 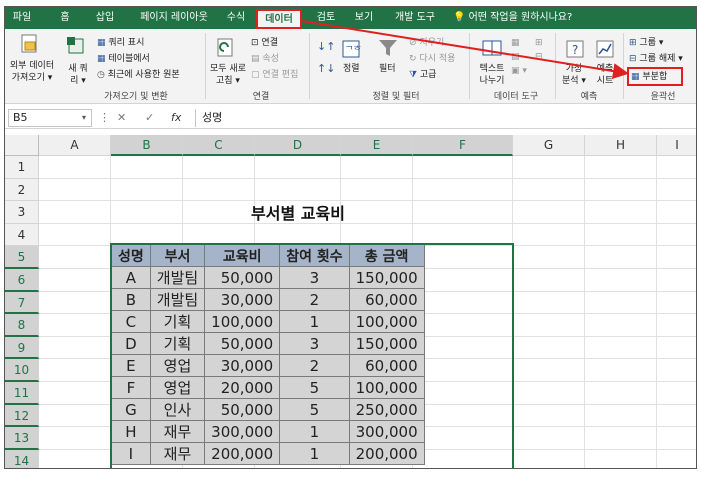 I want to click on enter-icon: ✓, so click(x=149, y=118).